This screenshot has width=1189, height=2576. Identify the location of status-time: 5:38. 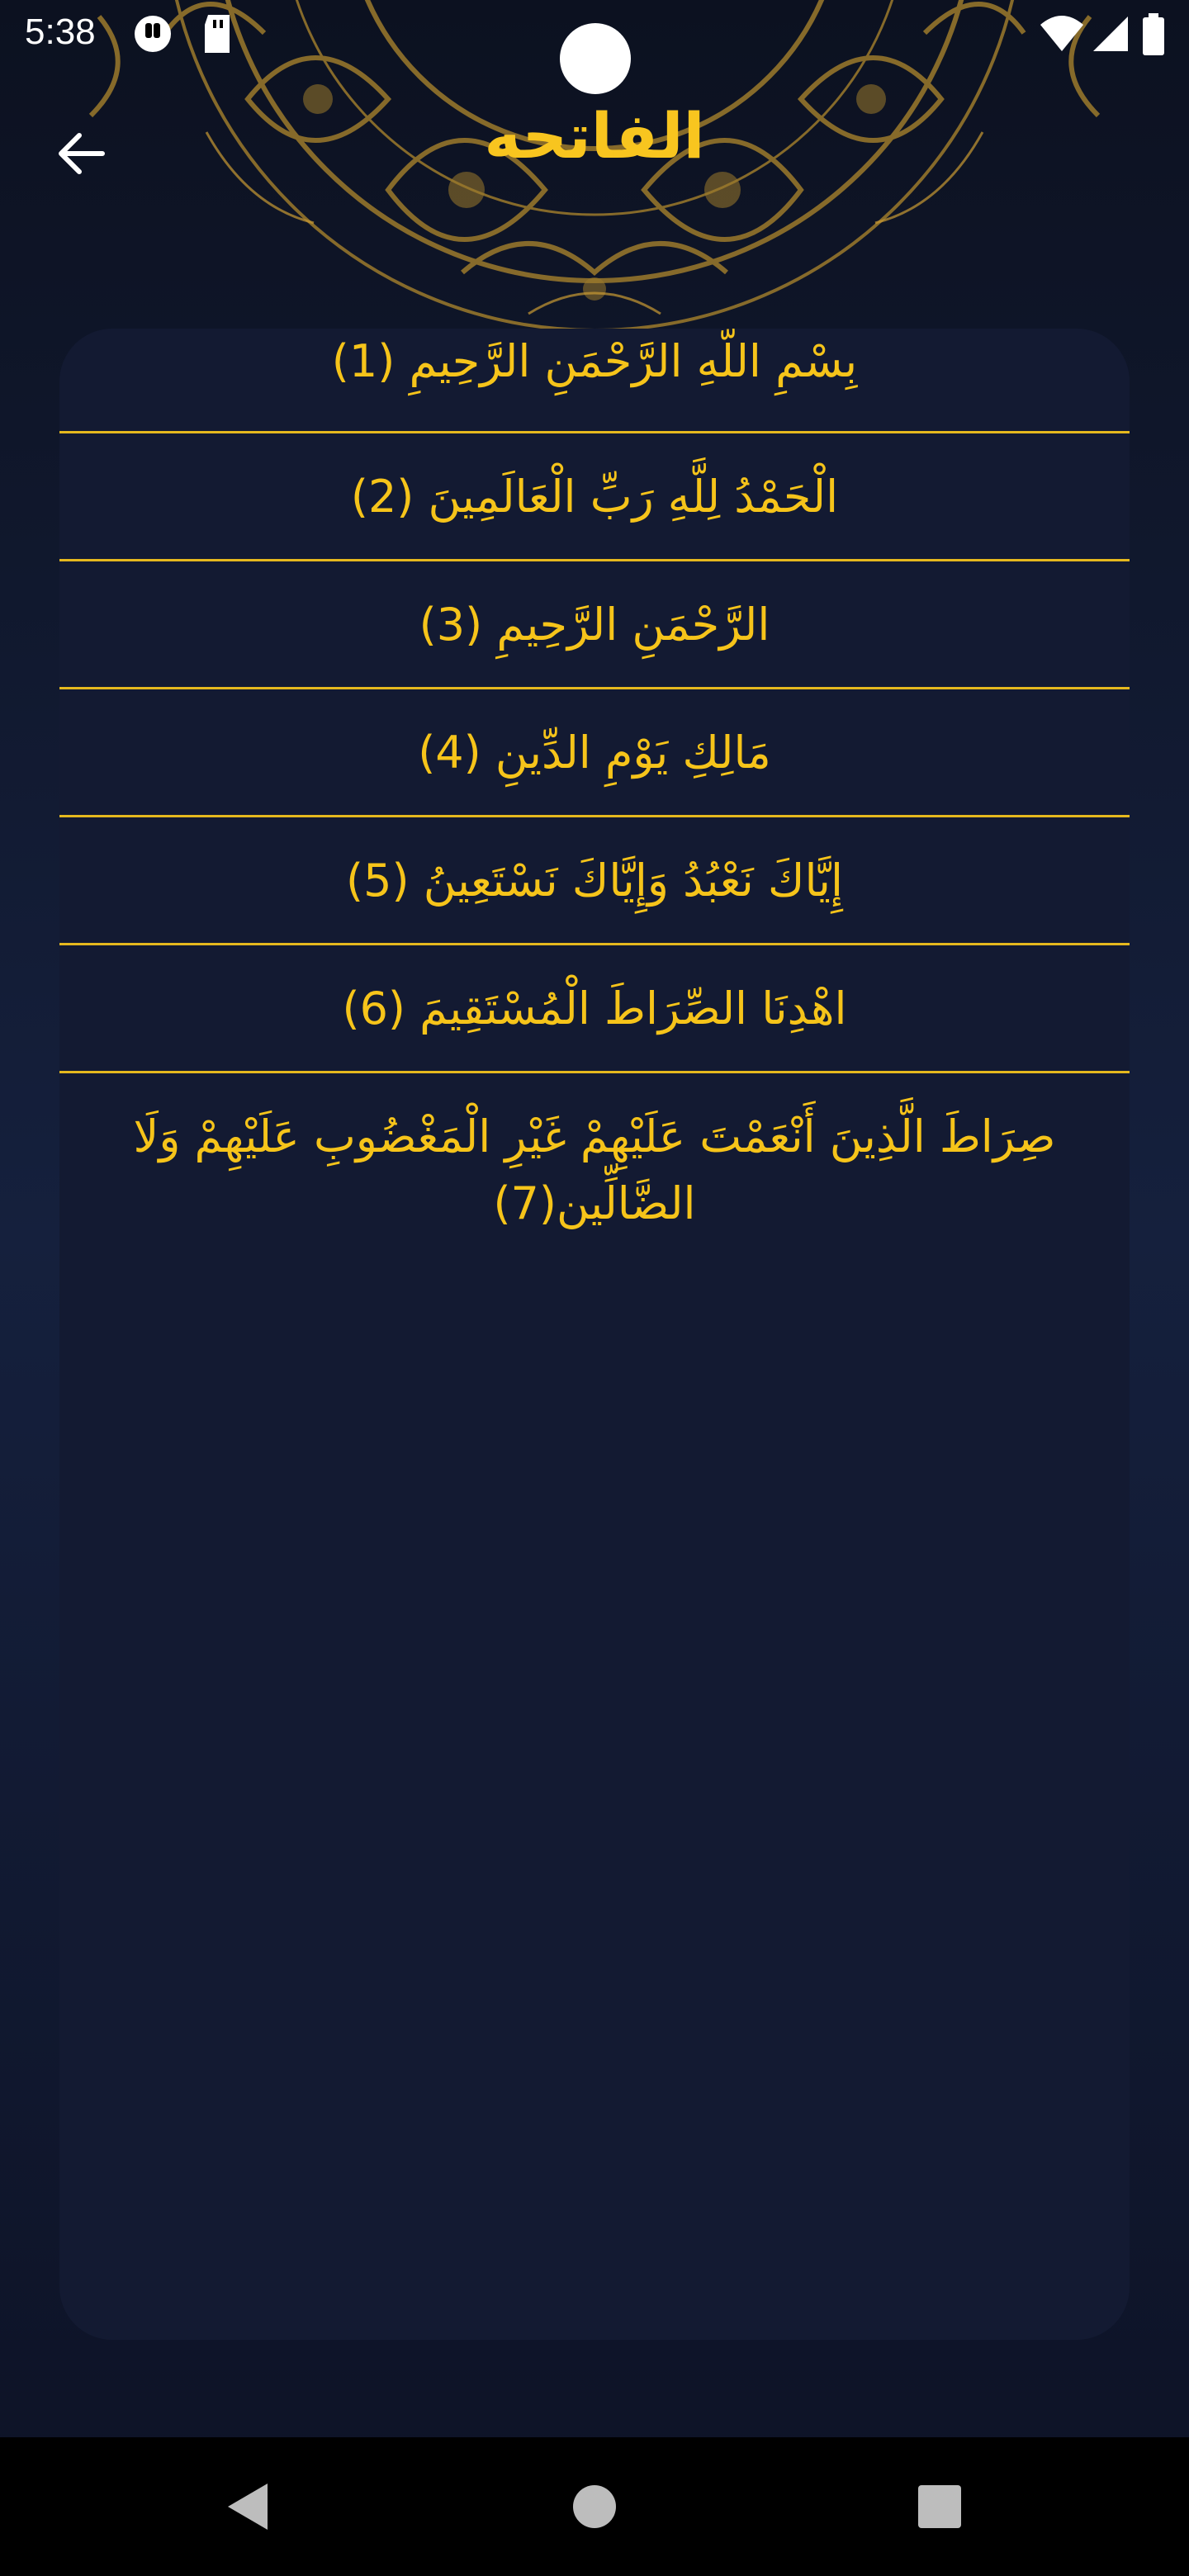
(60, 32).